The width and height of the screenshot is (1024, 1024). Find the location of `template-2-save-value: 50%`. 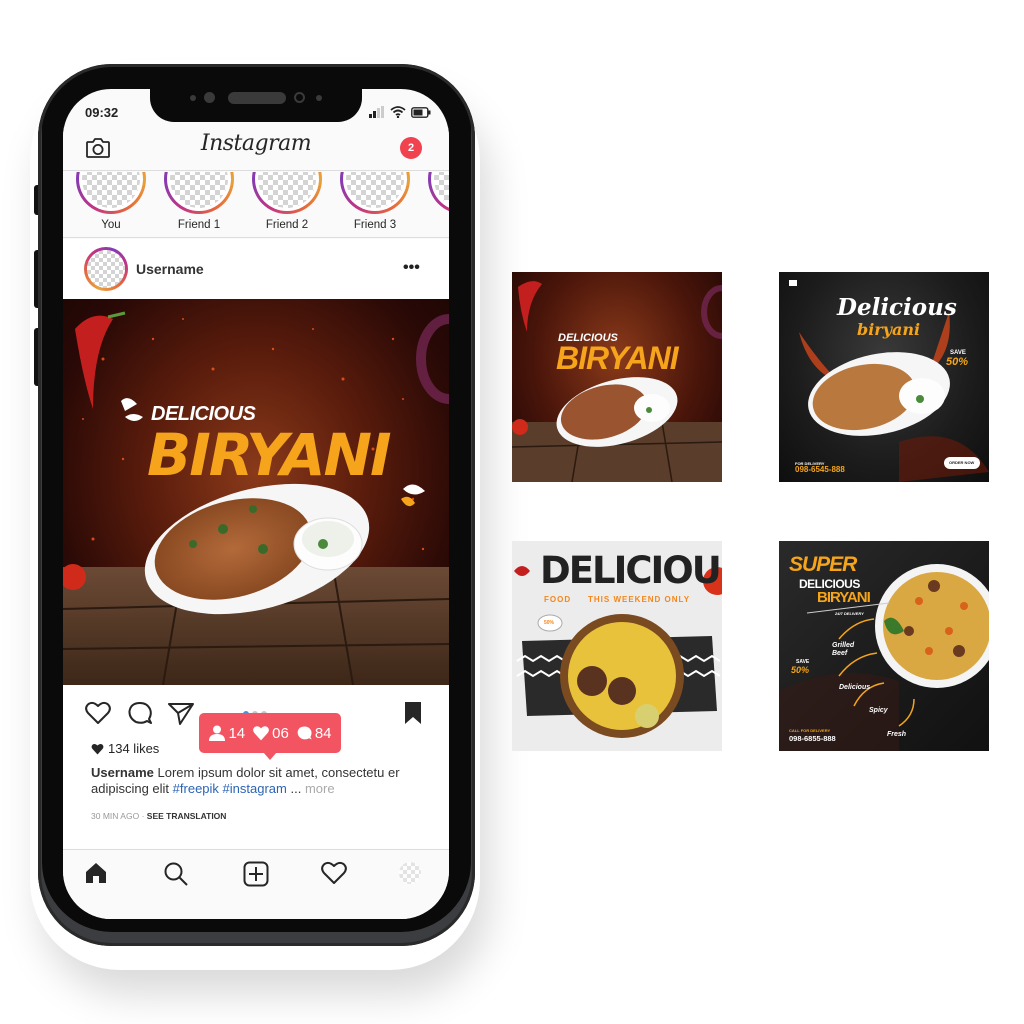

template-2-save-value: 50% is located at coordinates (957, 362).